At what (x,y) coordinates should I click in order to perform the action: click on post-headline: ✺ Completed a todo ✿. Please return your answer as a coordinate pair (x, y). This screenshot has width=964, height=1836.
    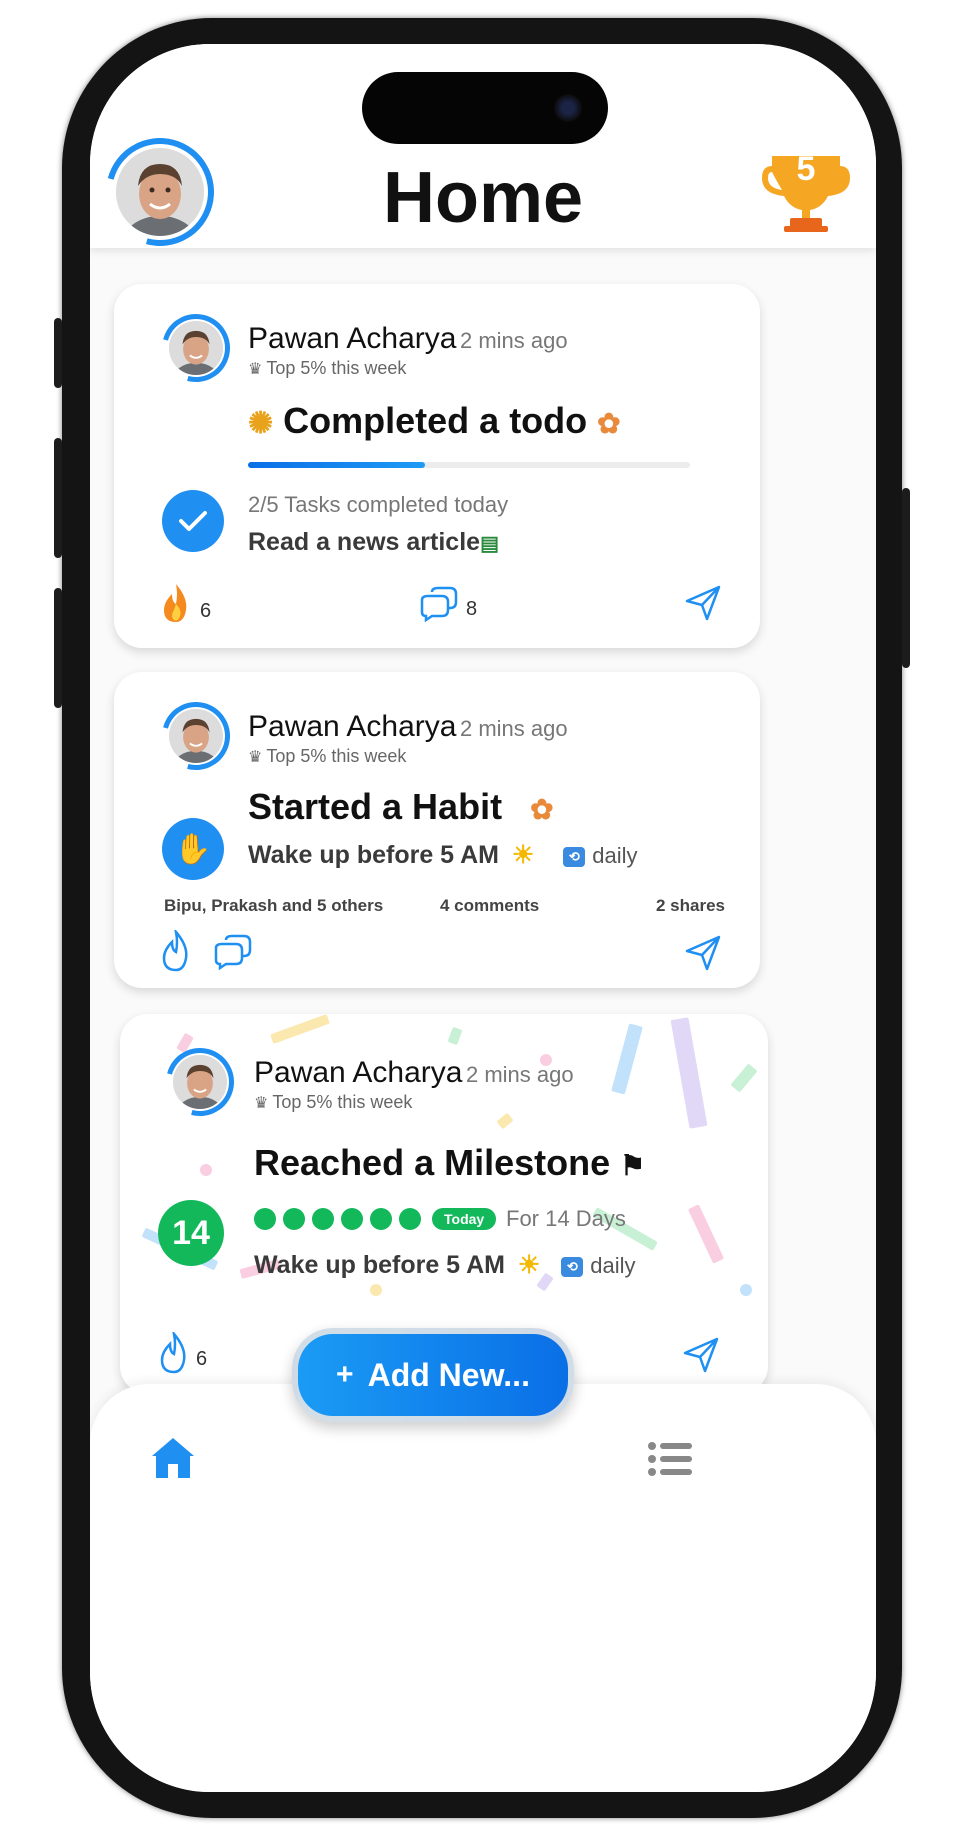
    Looking at the image, I should click on (434, 421).